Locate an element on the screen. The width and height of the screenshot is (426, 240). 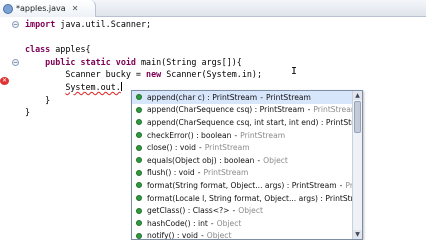
scroll-down-icon: ▼ is located at coordinates (357, 234).